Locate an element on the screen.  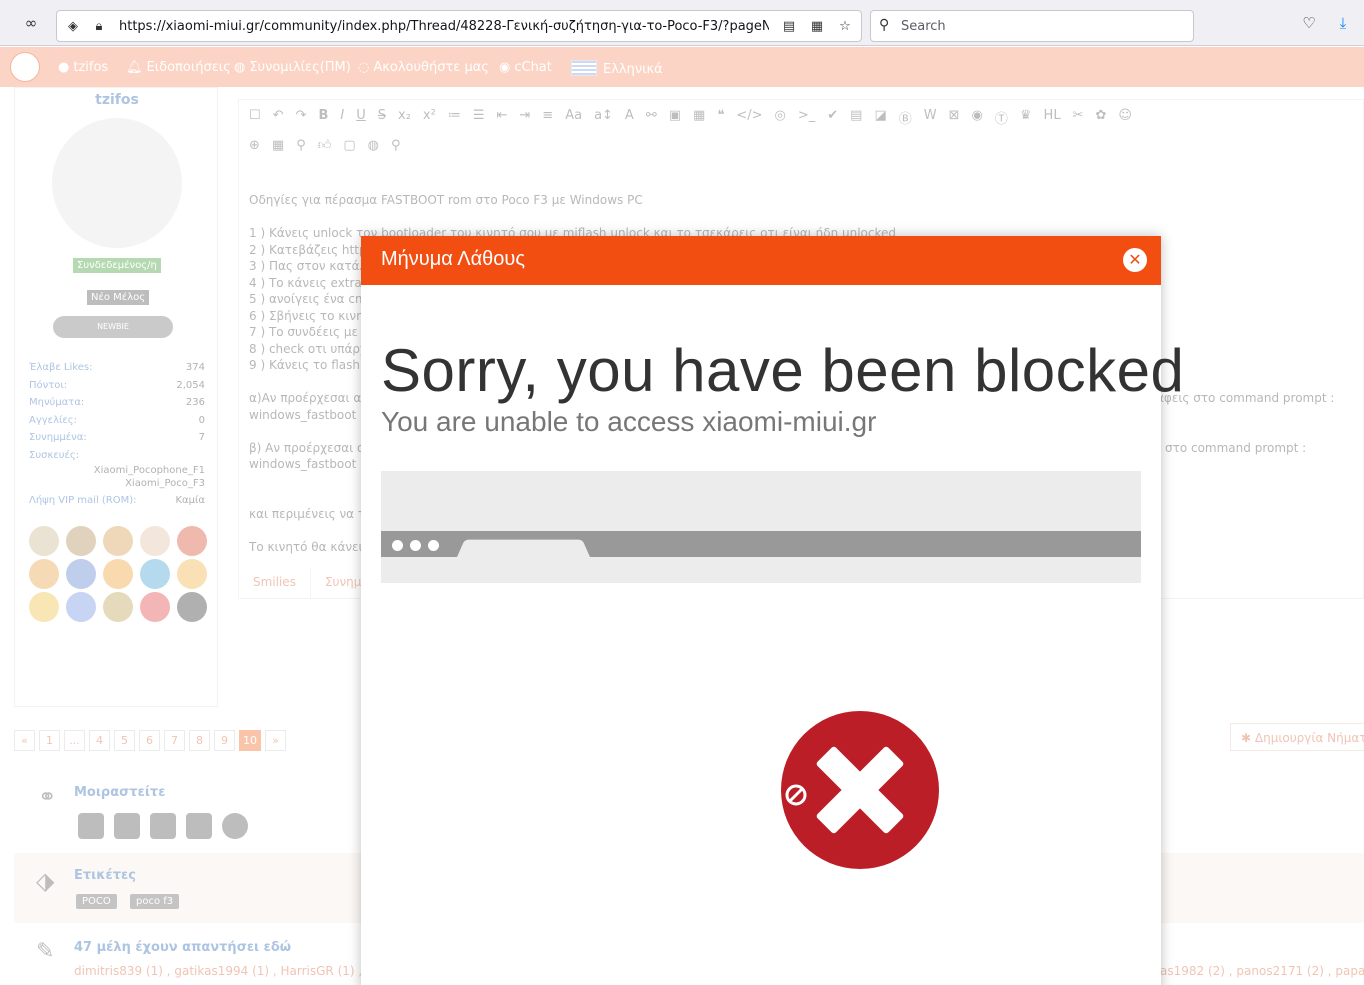
spoiler-icon: ◎ is located at coordinates (780, 119).